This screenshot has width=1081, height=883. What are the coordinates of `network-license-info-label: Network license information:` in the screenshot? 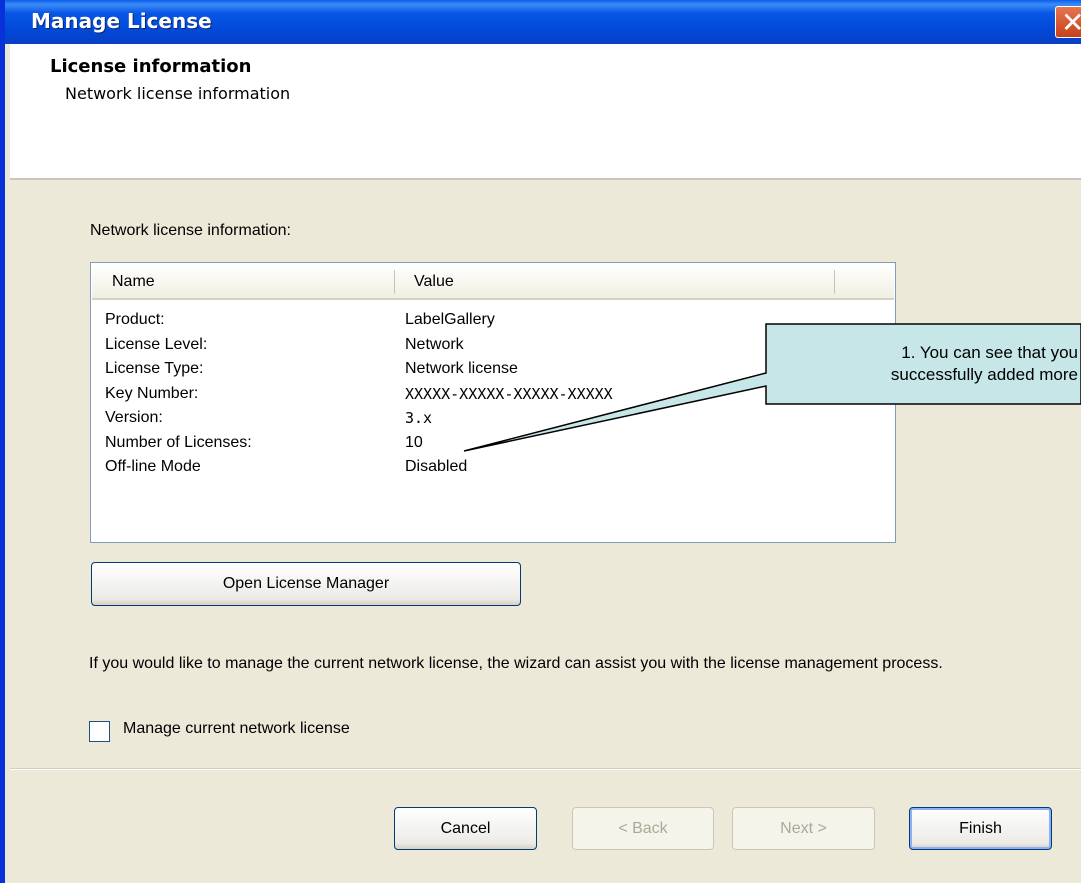 It's located at (190, 230).